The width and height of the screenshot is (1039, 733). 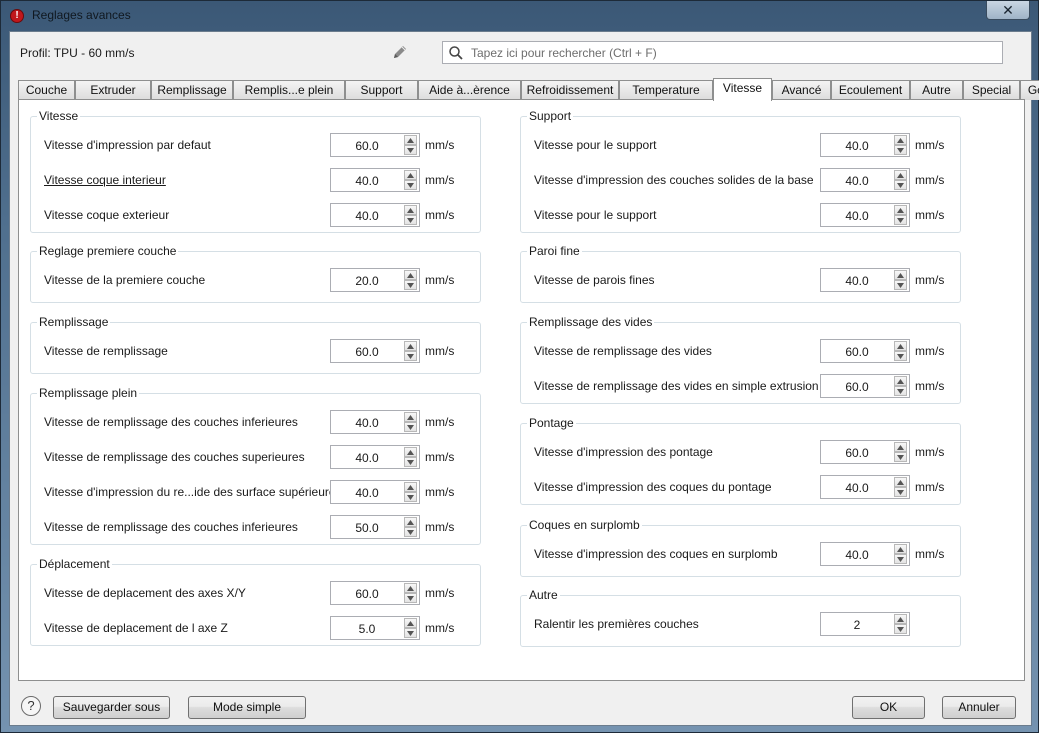 What do you see at coordinates (381, 90) in the screenshot?
I see `tab-support: Support` at bounding box center [381, 90].